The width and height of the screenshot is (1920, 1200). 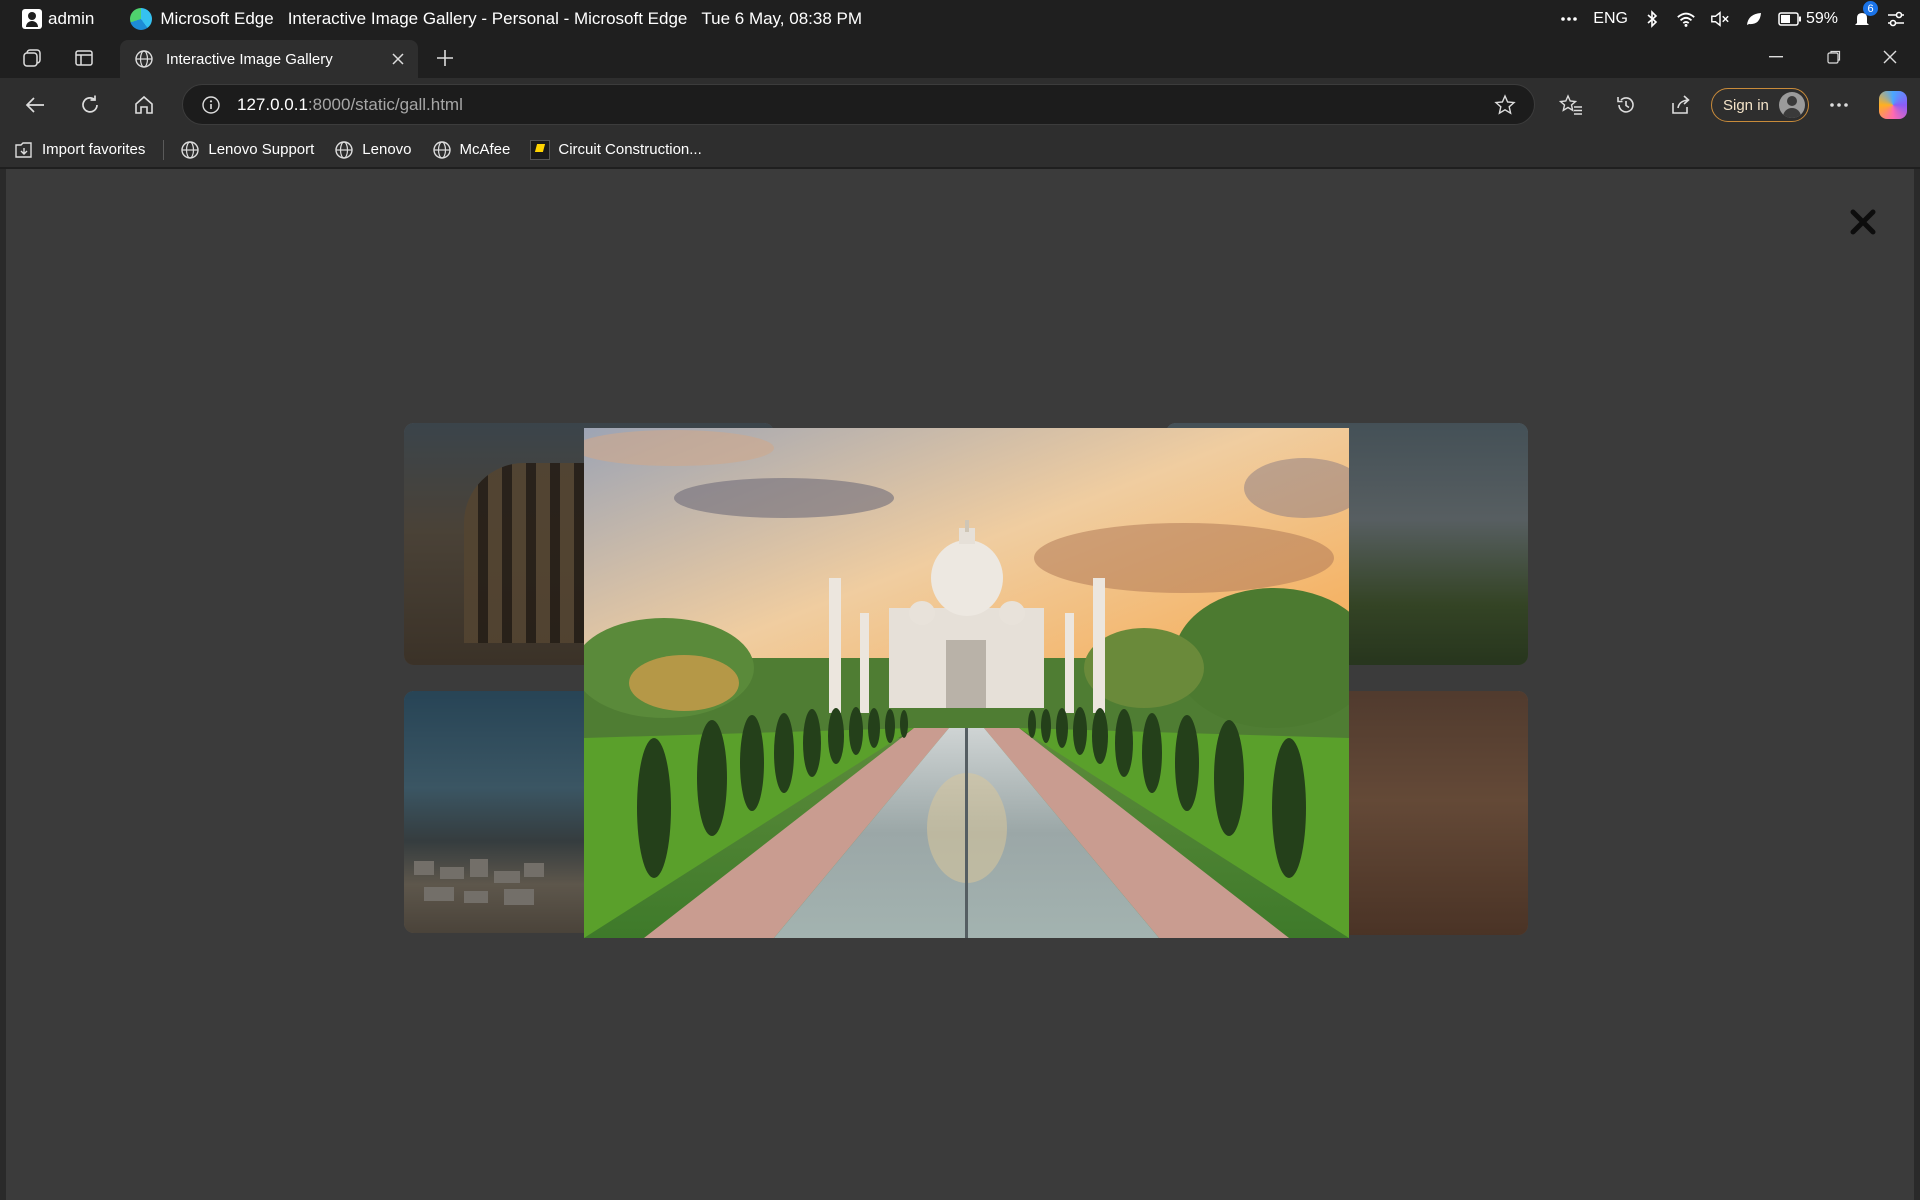 I want to click on volume-muted-icon, so click(x=1720, y=19).